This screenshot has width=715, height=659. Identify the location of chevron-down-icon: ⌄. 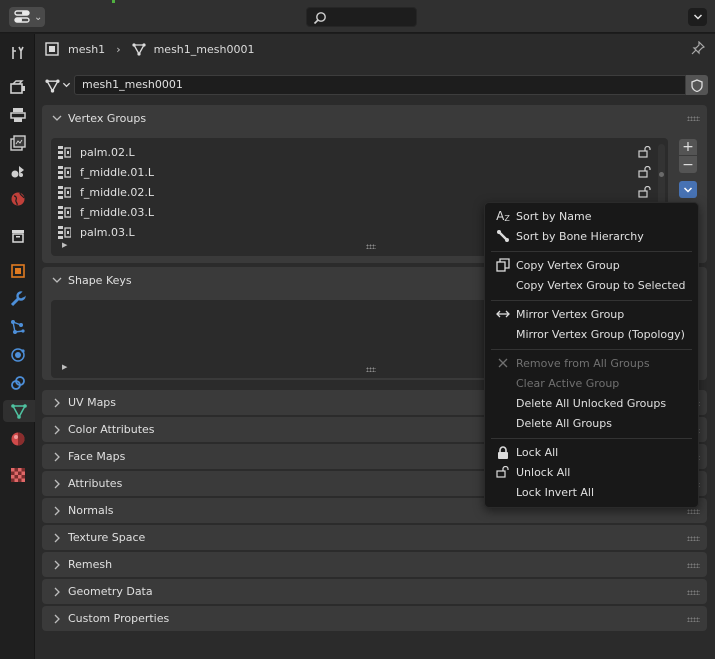
(38, 17).